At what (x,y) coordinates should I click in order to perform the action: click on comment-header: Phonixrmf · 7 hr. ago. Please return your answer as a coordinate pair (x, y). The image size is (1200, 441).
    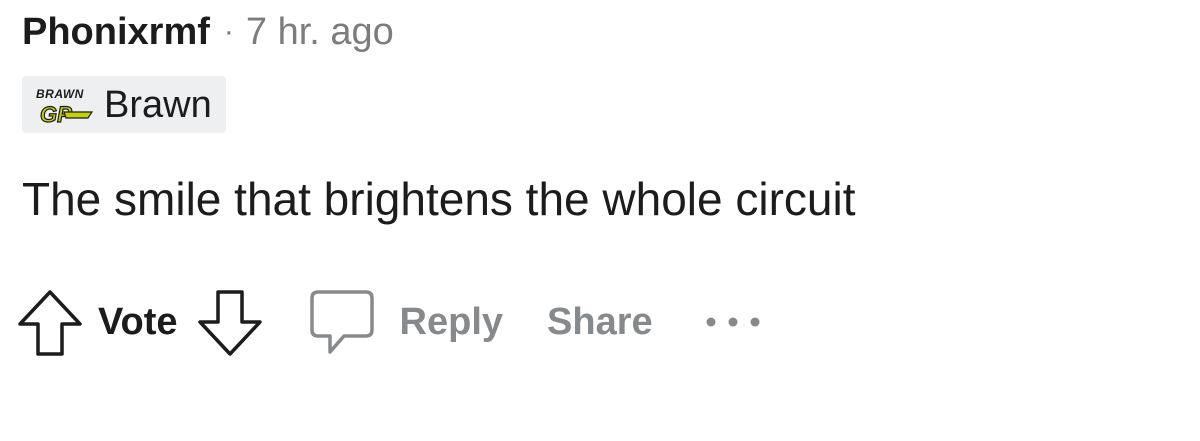
    Looking at the image, I should click on (208, 32).